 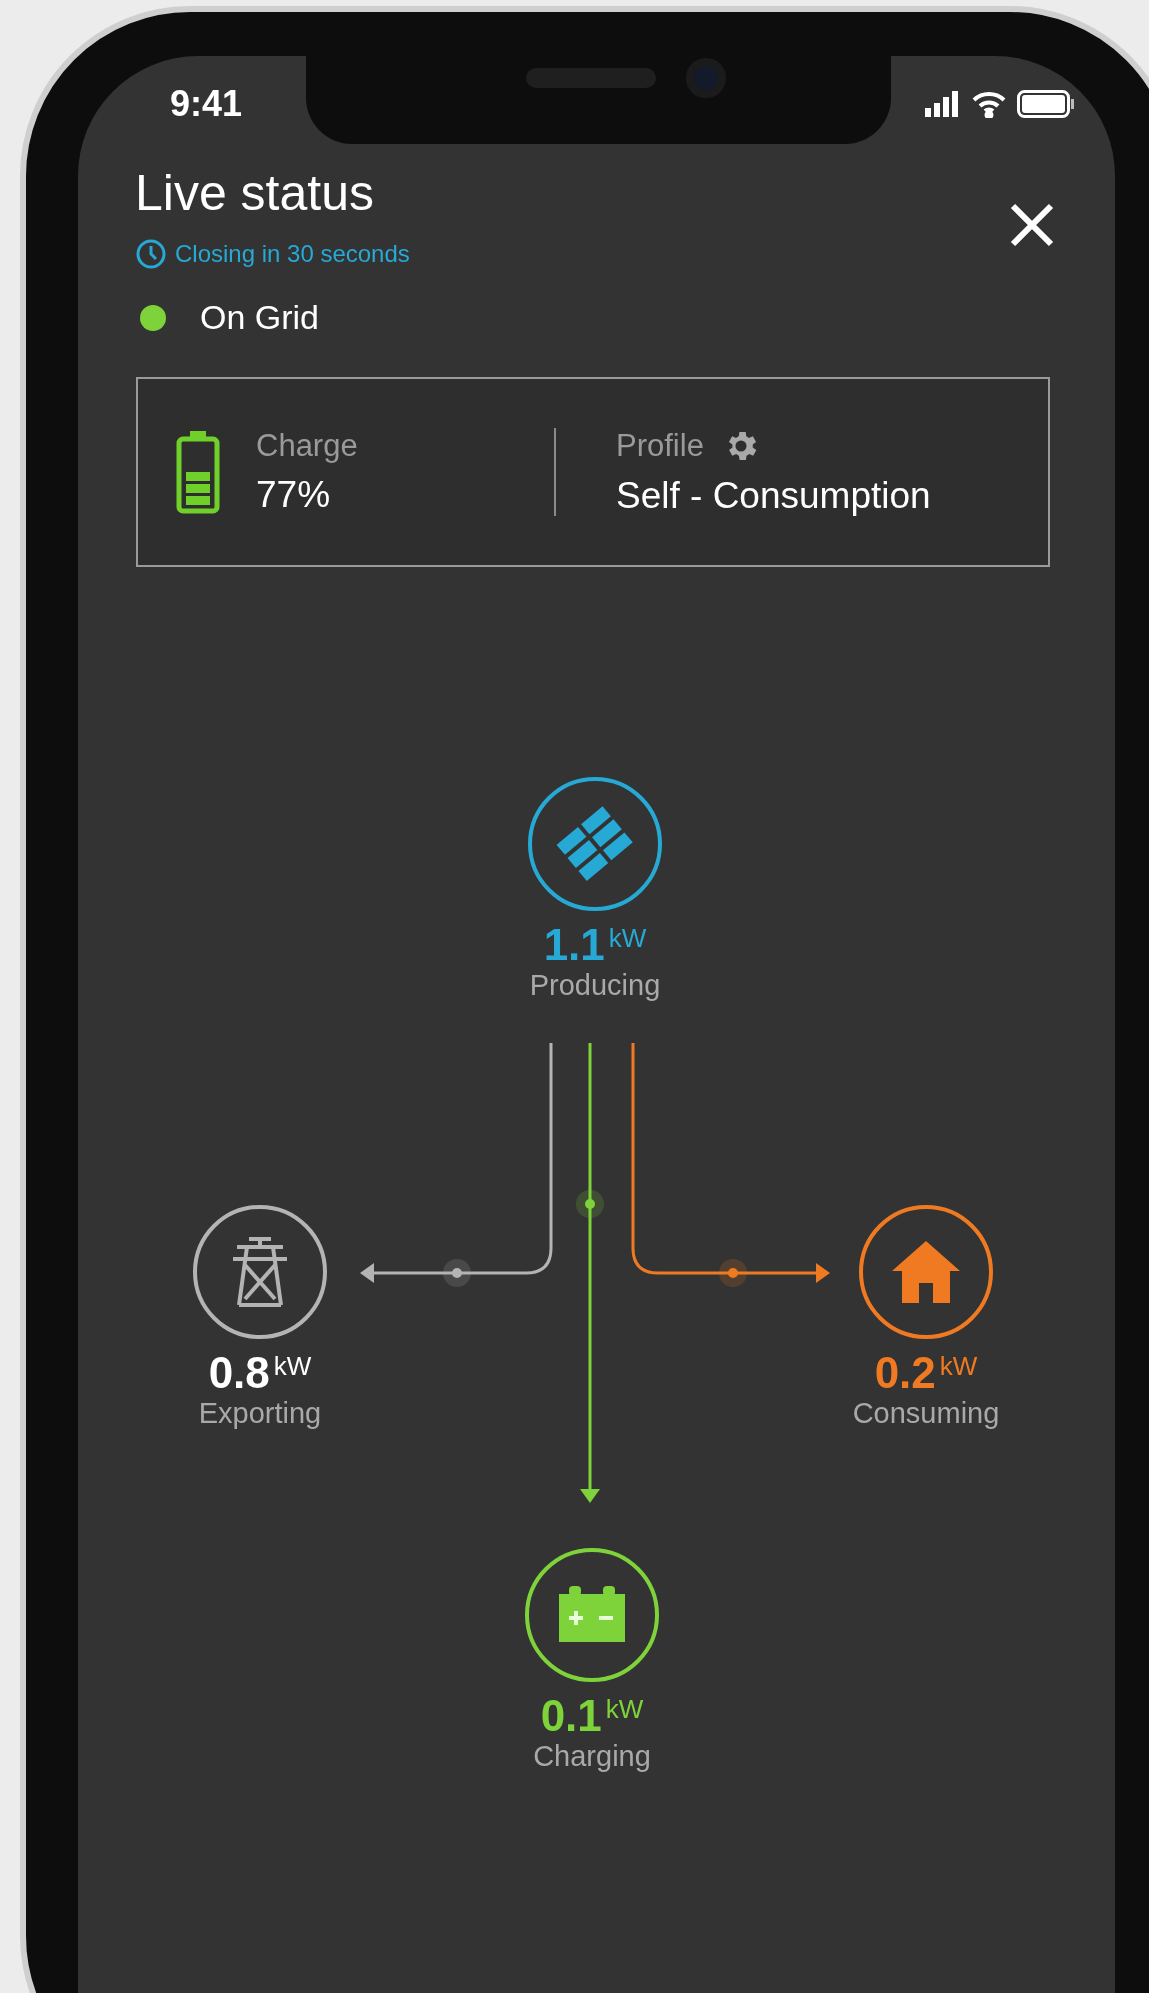 What do you see at coordinates (1046, 104) in the screenshot?
I see `battery-status-icon` at bounding box center [1046, 104].